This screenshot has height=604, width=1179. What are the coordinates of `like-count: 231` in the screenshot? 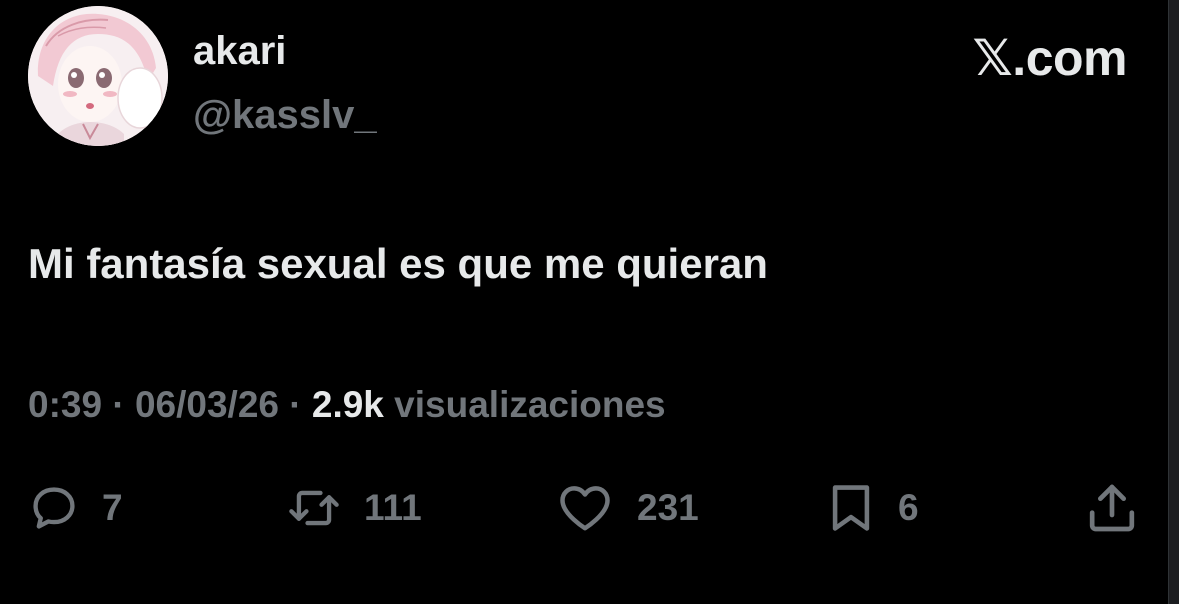 It's located at (668, 507).